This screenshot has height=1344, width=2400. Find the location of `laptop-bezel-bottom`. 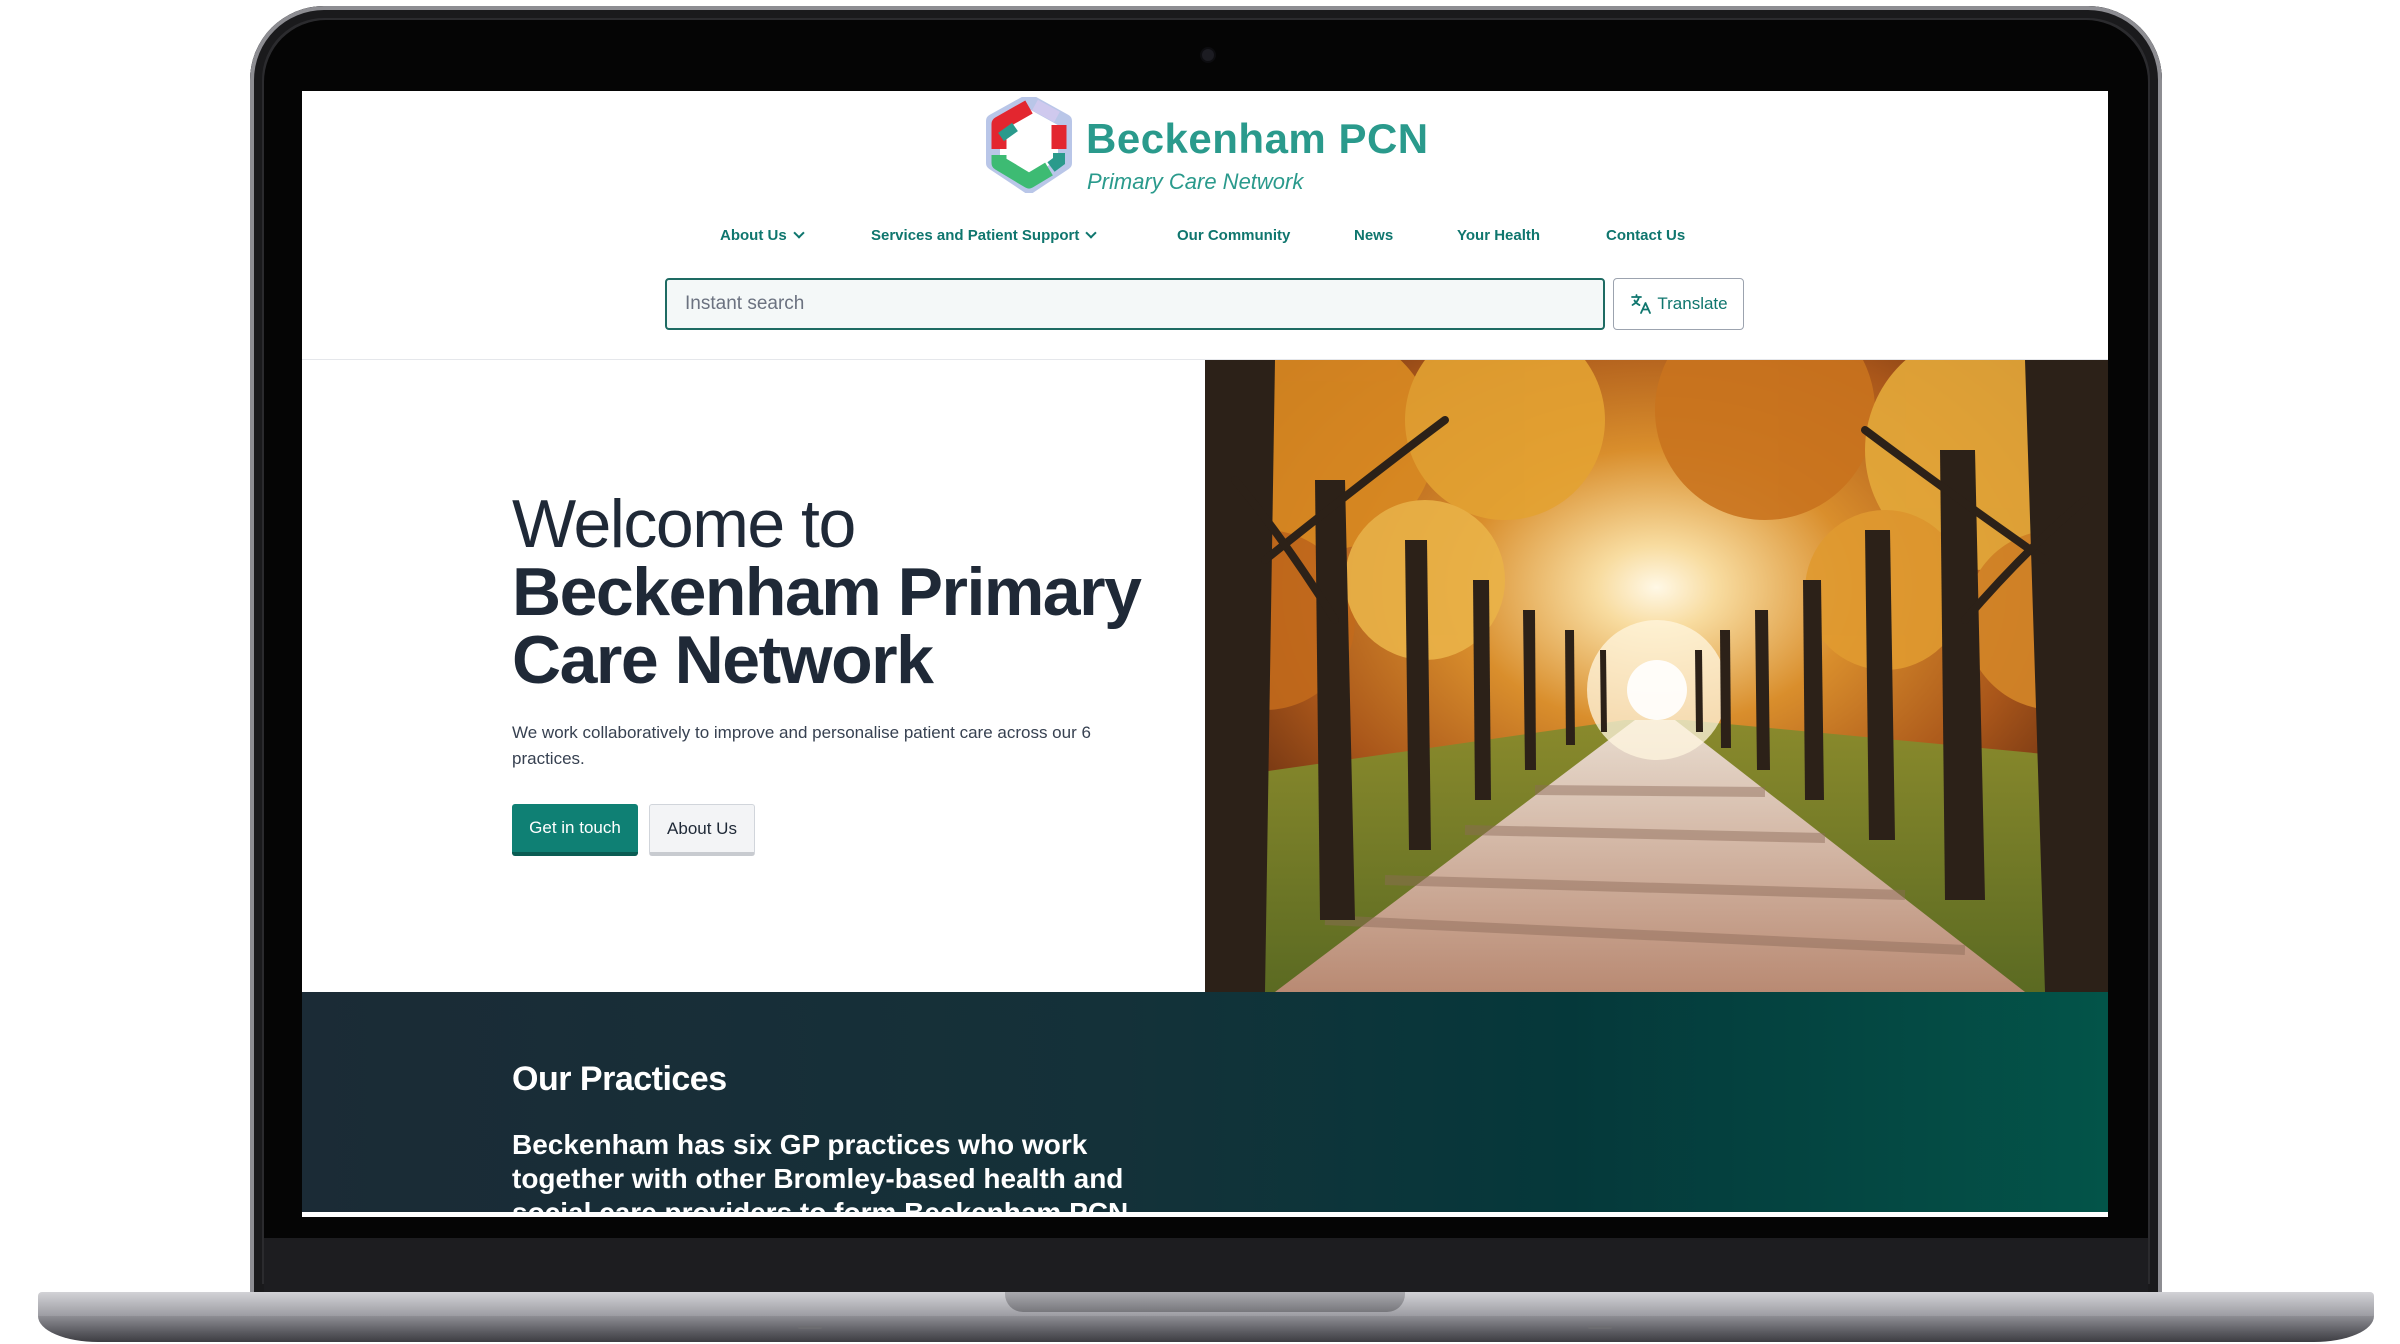

laptop-bezel-bottom is located at coordinates (1206, 1267).